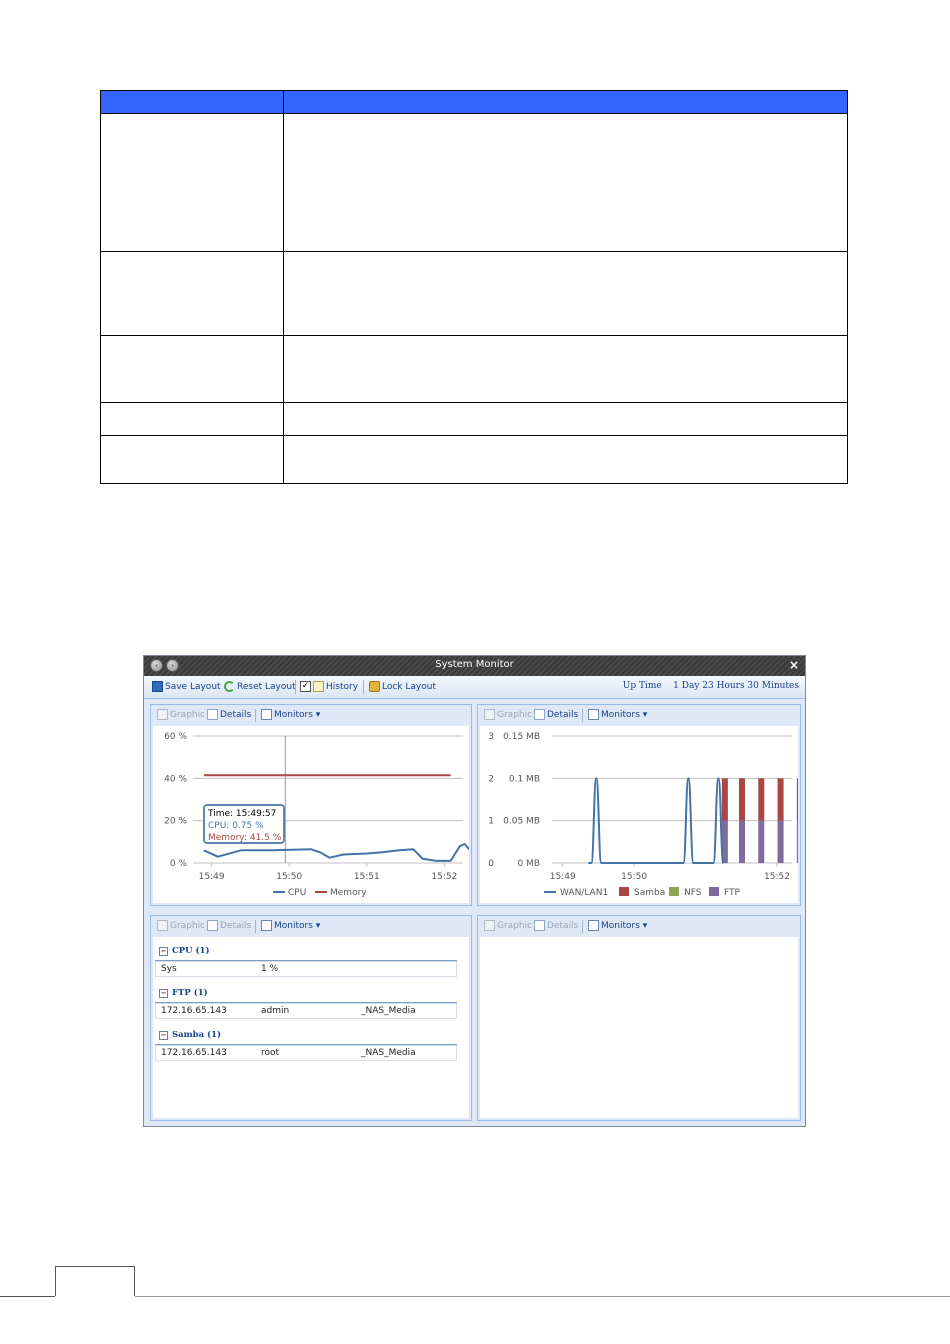 This screenshot has height=1344, width=950. Describe the element at coordinates (183, 993) in the screenshot. I see `group-header-ftp: − FTP (1)` at that location.